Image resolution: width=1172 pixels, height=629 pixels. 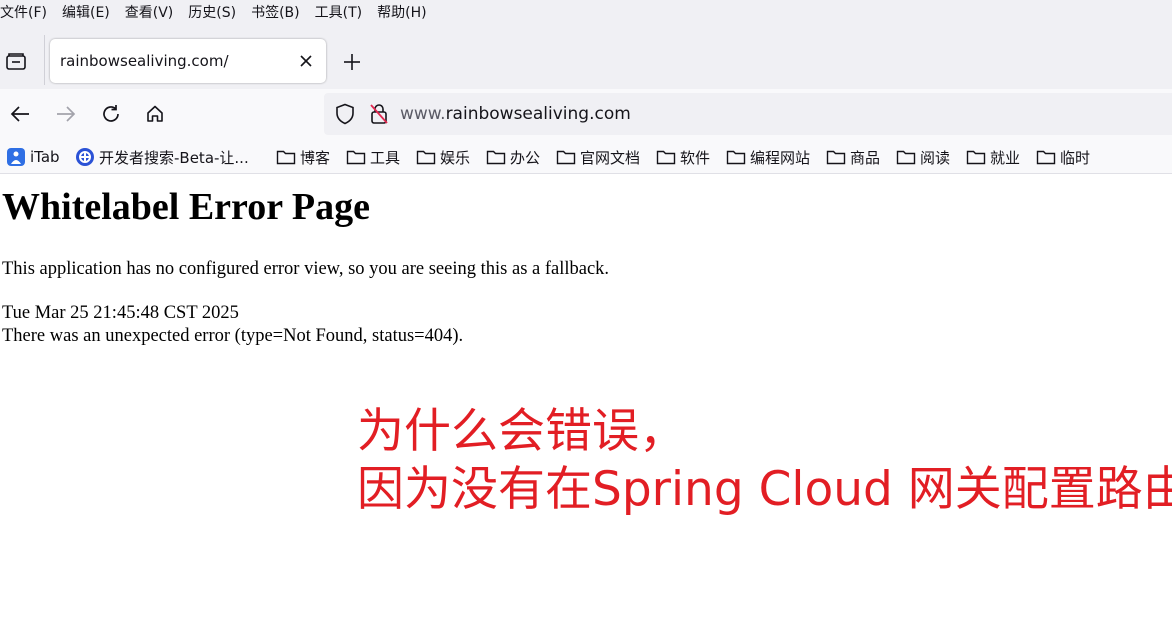 I want to click on back-arrow-icon, so click(x=20, y=114).